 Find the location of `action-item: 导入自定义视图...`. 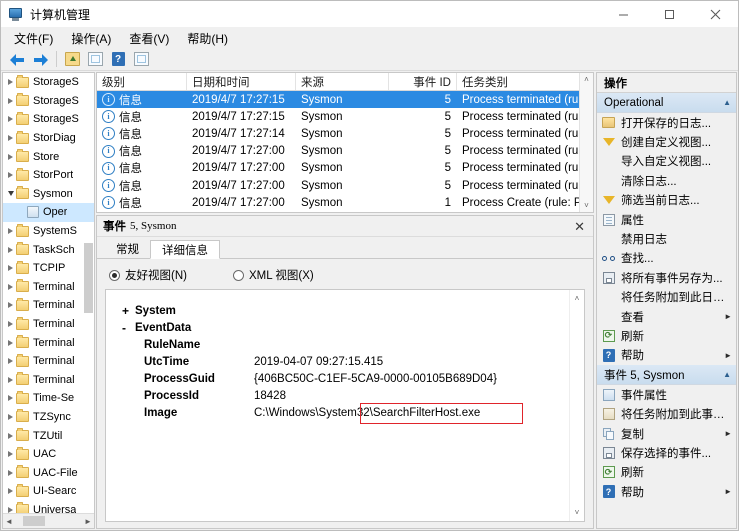

action-item: 导入自定义视图... is located at coordinates (666, 161).